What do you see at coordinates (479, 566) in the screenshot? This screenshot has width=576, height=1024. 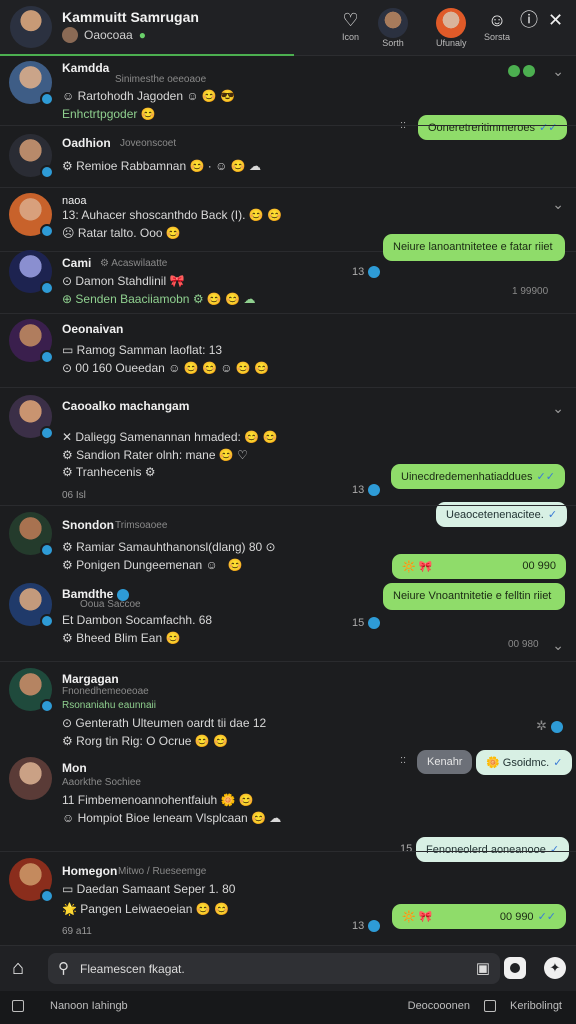 I see `message-bubble: 🔆 🎀 00 990` at bounding box center [479, 566].